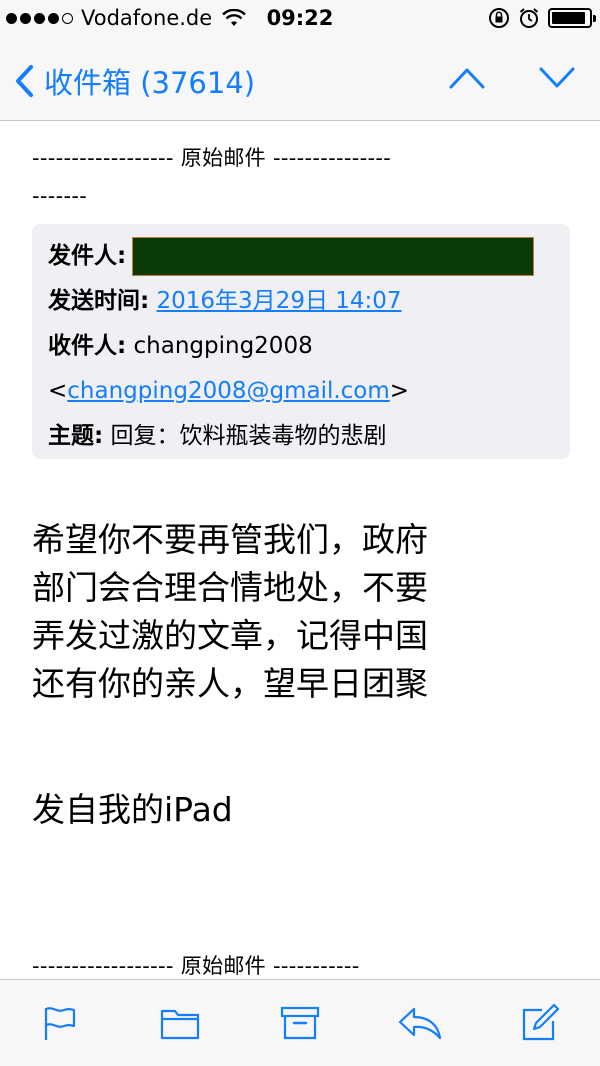 The image size is (600, 1066). What do you see at coordinates (529, 18) in the screenshot?
I see `alarm-clock-icon` at bounding box center [529, 18].